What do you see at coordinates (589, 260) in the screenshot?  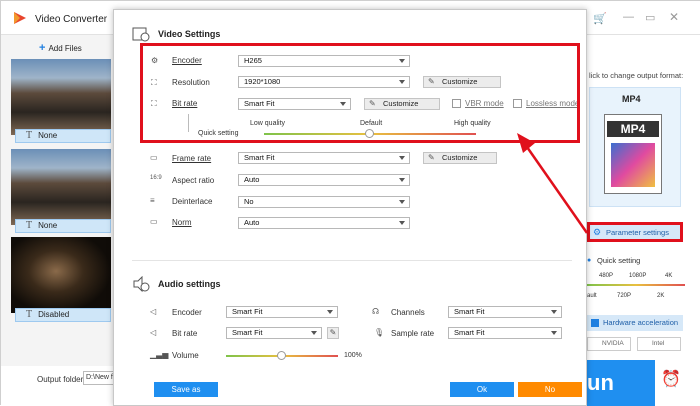 I see `quick-setting-icon: ●` at bounding box center [589, 260].